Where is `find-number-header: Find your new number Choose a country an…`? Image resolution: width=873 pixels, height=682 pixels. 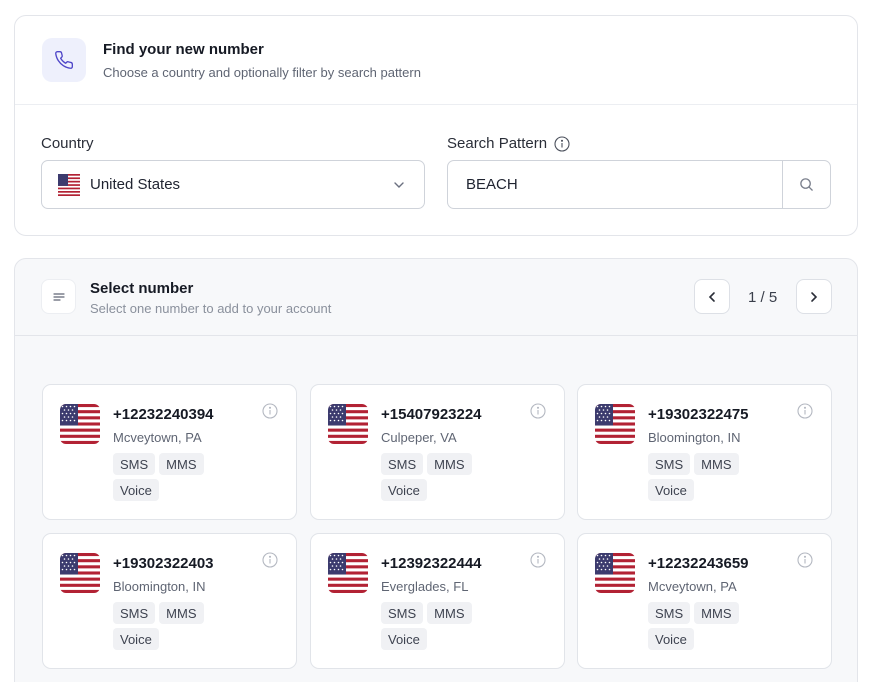
find-number-header: Find your new number Choose a country an… is located at coordinates (436, 60).